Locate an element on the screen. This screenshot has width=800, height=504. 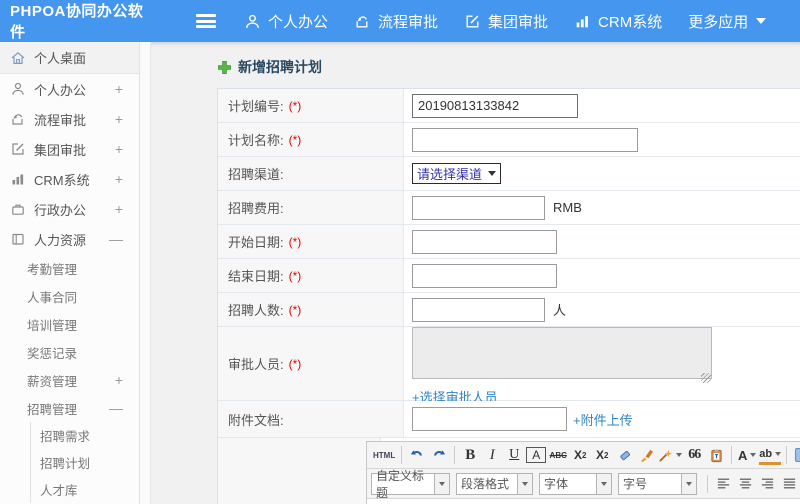
redo-icon is located at coordinates (439, 455).